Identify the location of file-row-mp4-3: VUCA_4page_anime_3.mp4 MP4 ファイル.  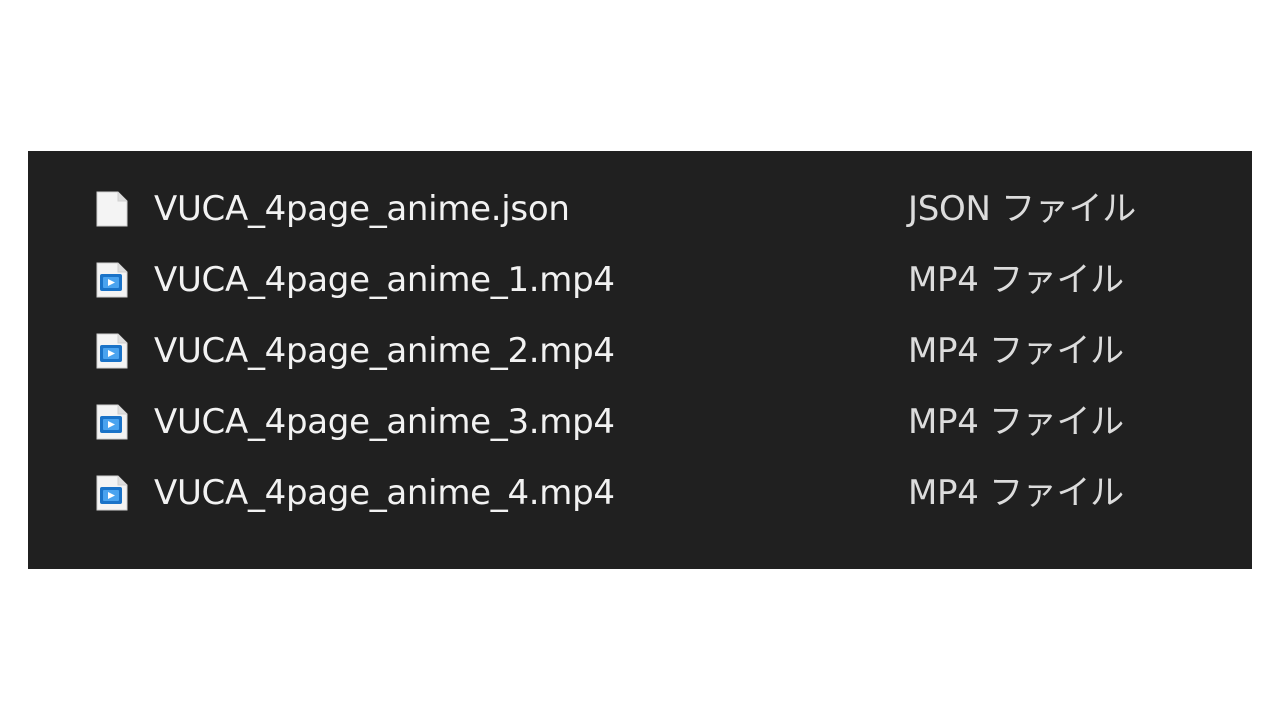
(640, 422).